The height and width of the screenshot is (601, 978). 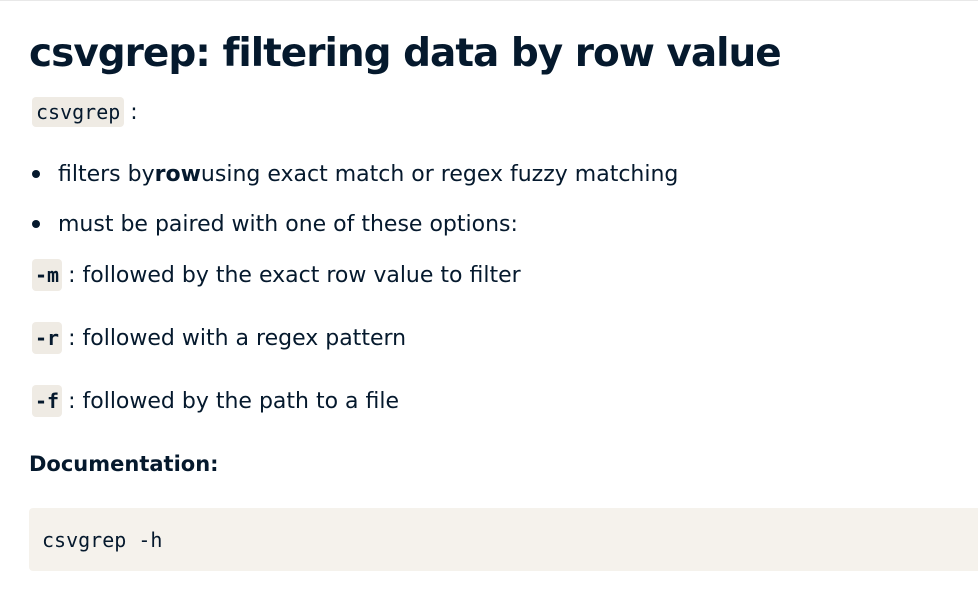 I want to click on documentation-heading: Documentation:, so click(x=124, y=464).